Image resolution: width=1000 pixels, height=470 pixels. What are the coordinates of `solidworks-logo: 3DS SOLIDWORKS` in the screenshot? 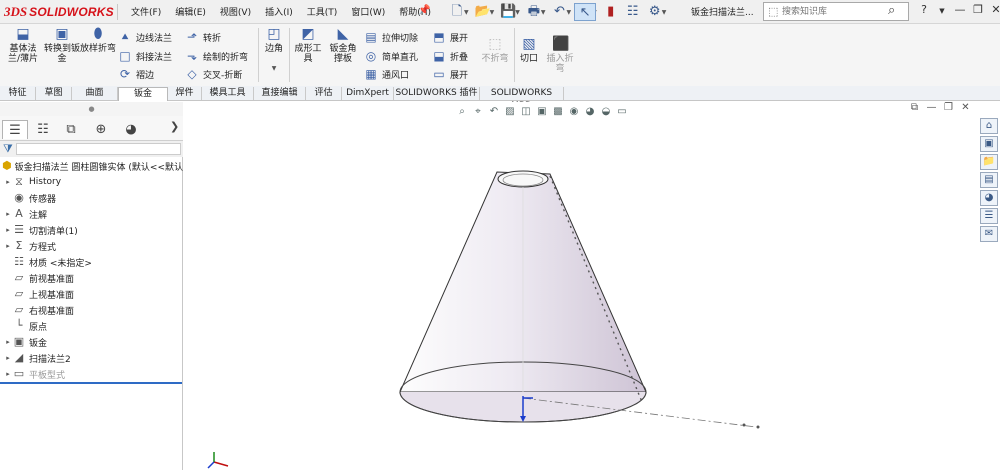 It's located at (59, 12).